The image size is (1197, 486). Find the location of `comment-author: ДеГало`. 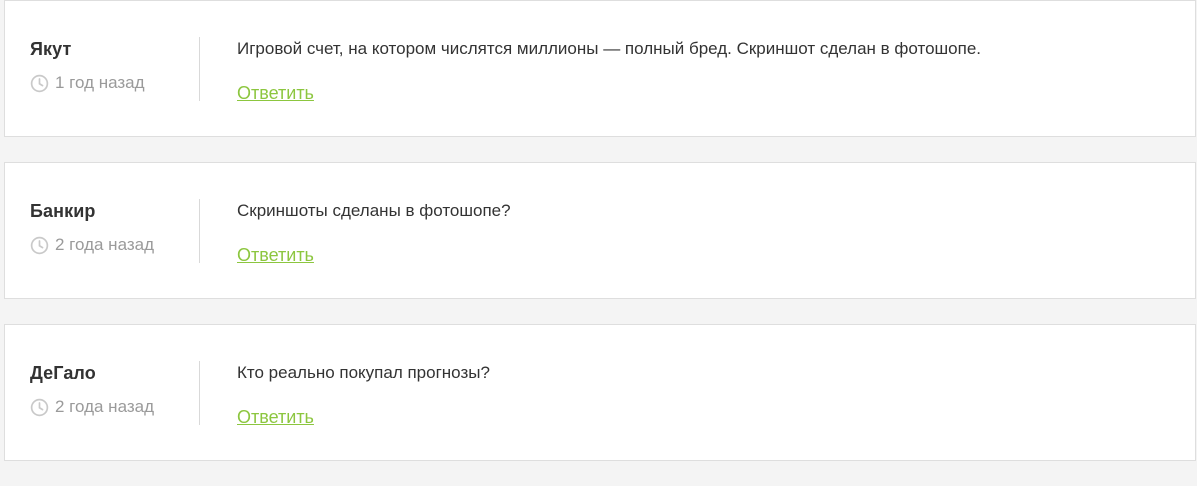

comment-author: ДеГало is located at coordinates (63, 373).